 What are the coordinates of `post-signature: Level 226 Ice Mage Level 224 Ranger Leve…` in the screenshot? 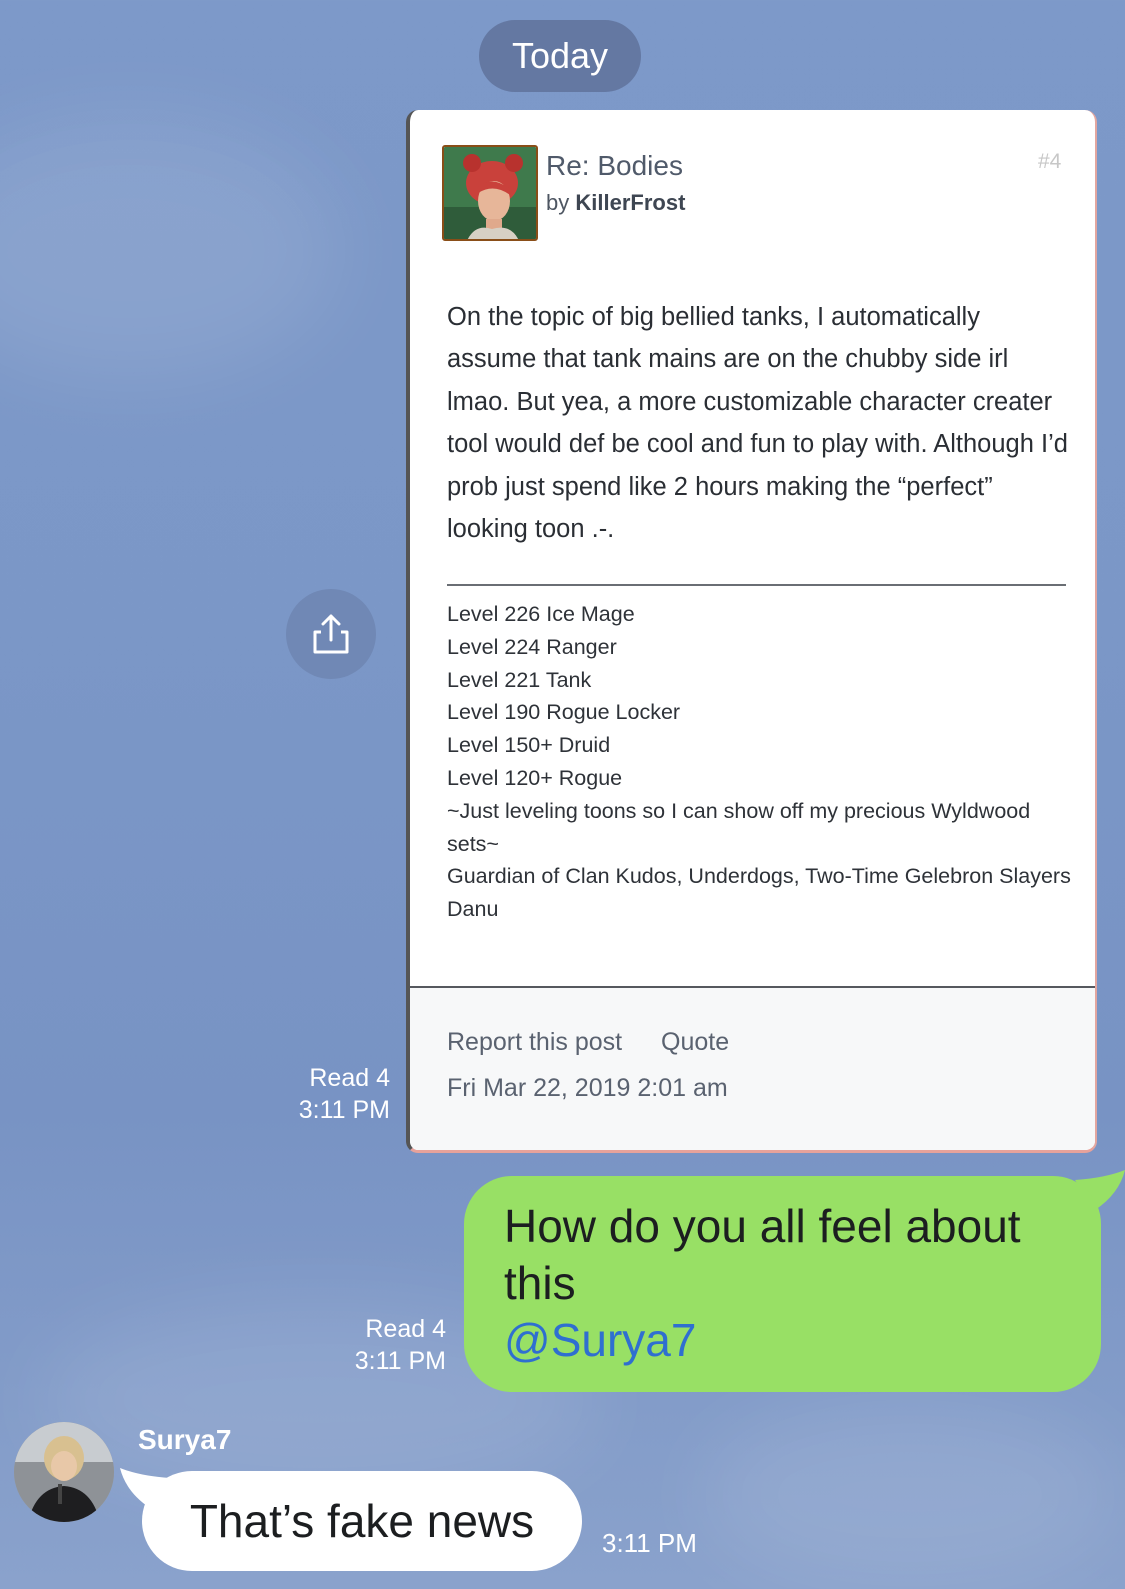 It's located at (759, 762).